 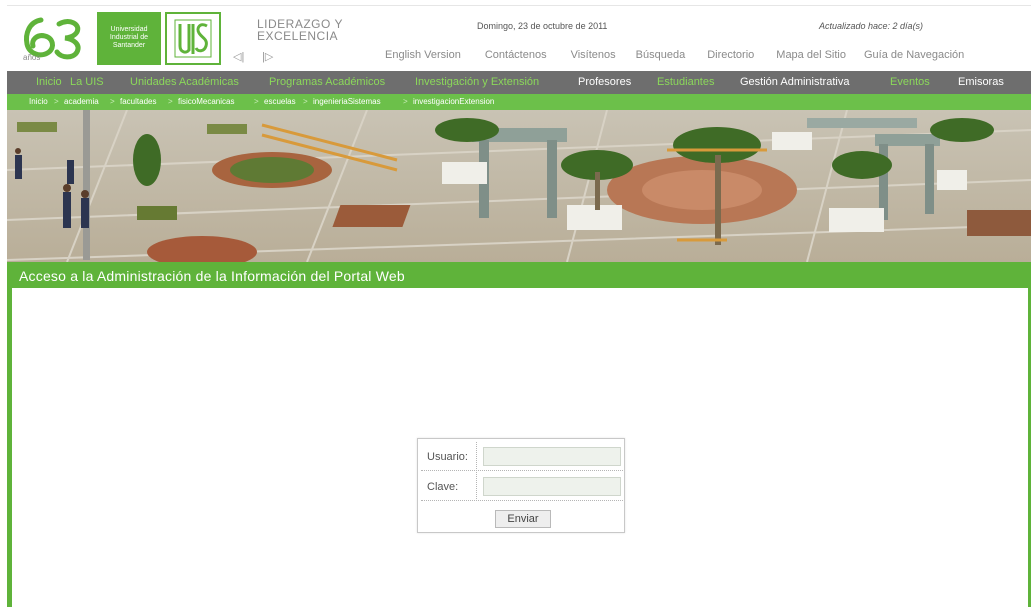 I want to click on password-field-cell, so click(x=550, y=486).